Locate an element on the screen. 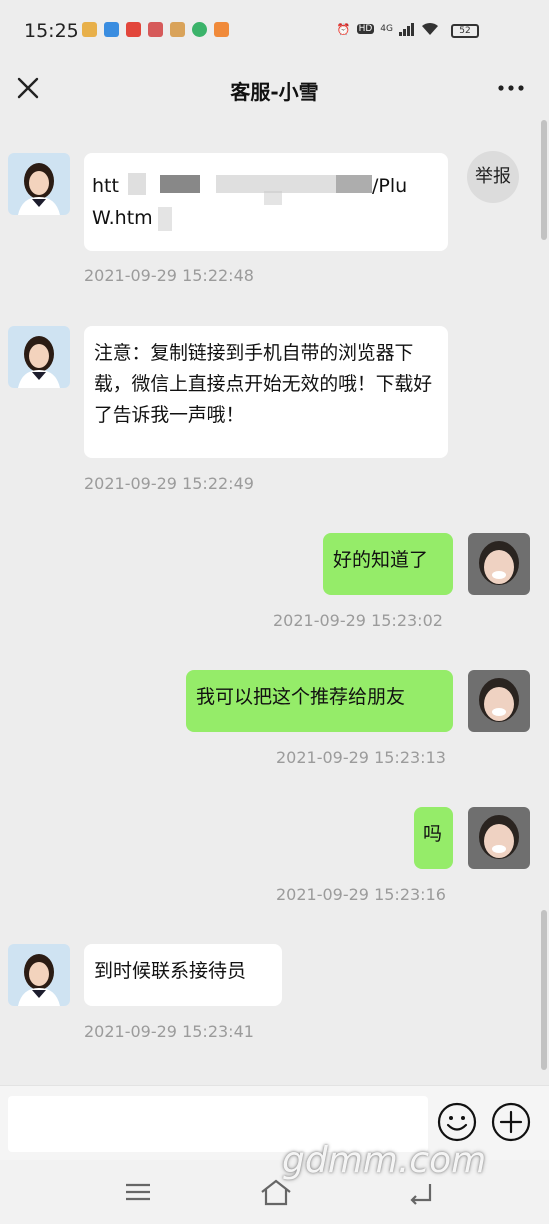 This screenshot has height=1224, width=549. message-timestamp: 2021-09-29 15:22:48 is located at coordinates (169, 275).